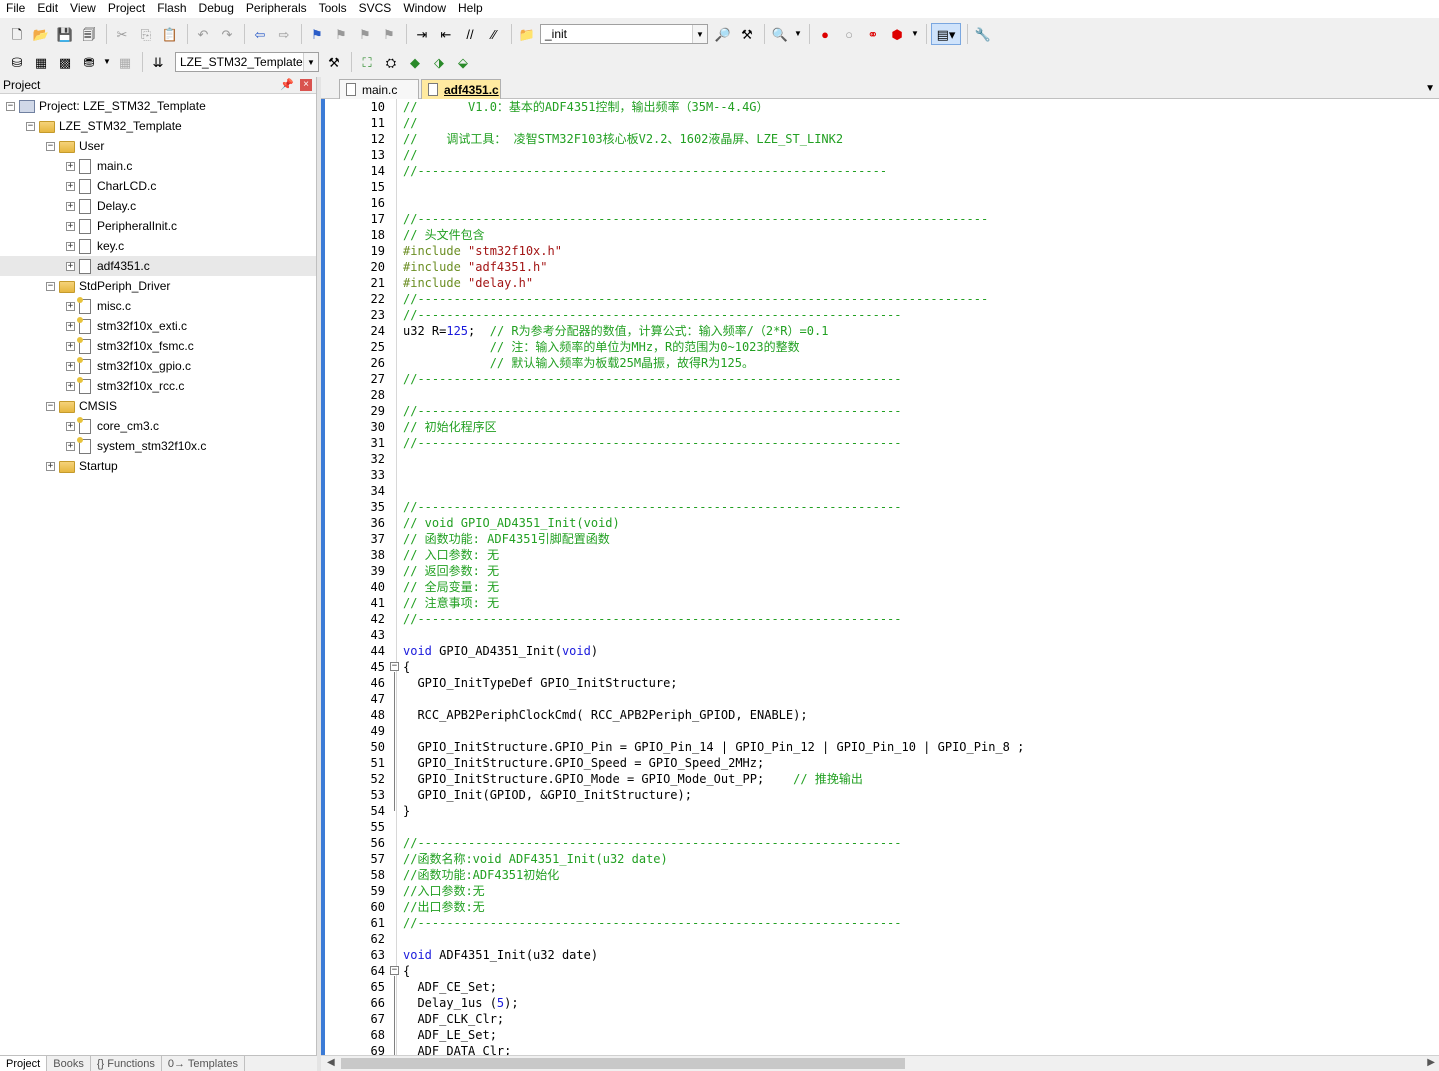  Describe the element at coordinates (333, 9) in the screenshot. I see `menu-tools: Tools` at that location.